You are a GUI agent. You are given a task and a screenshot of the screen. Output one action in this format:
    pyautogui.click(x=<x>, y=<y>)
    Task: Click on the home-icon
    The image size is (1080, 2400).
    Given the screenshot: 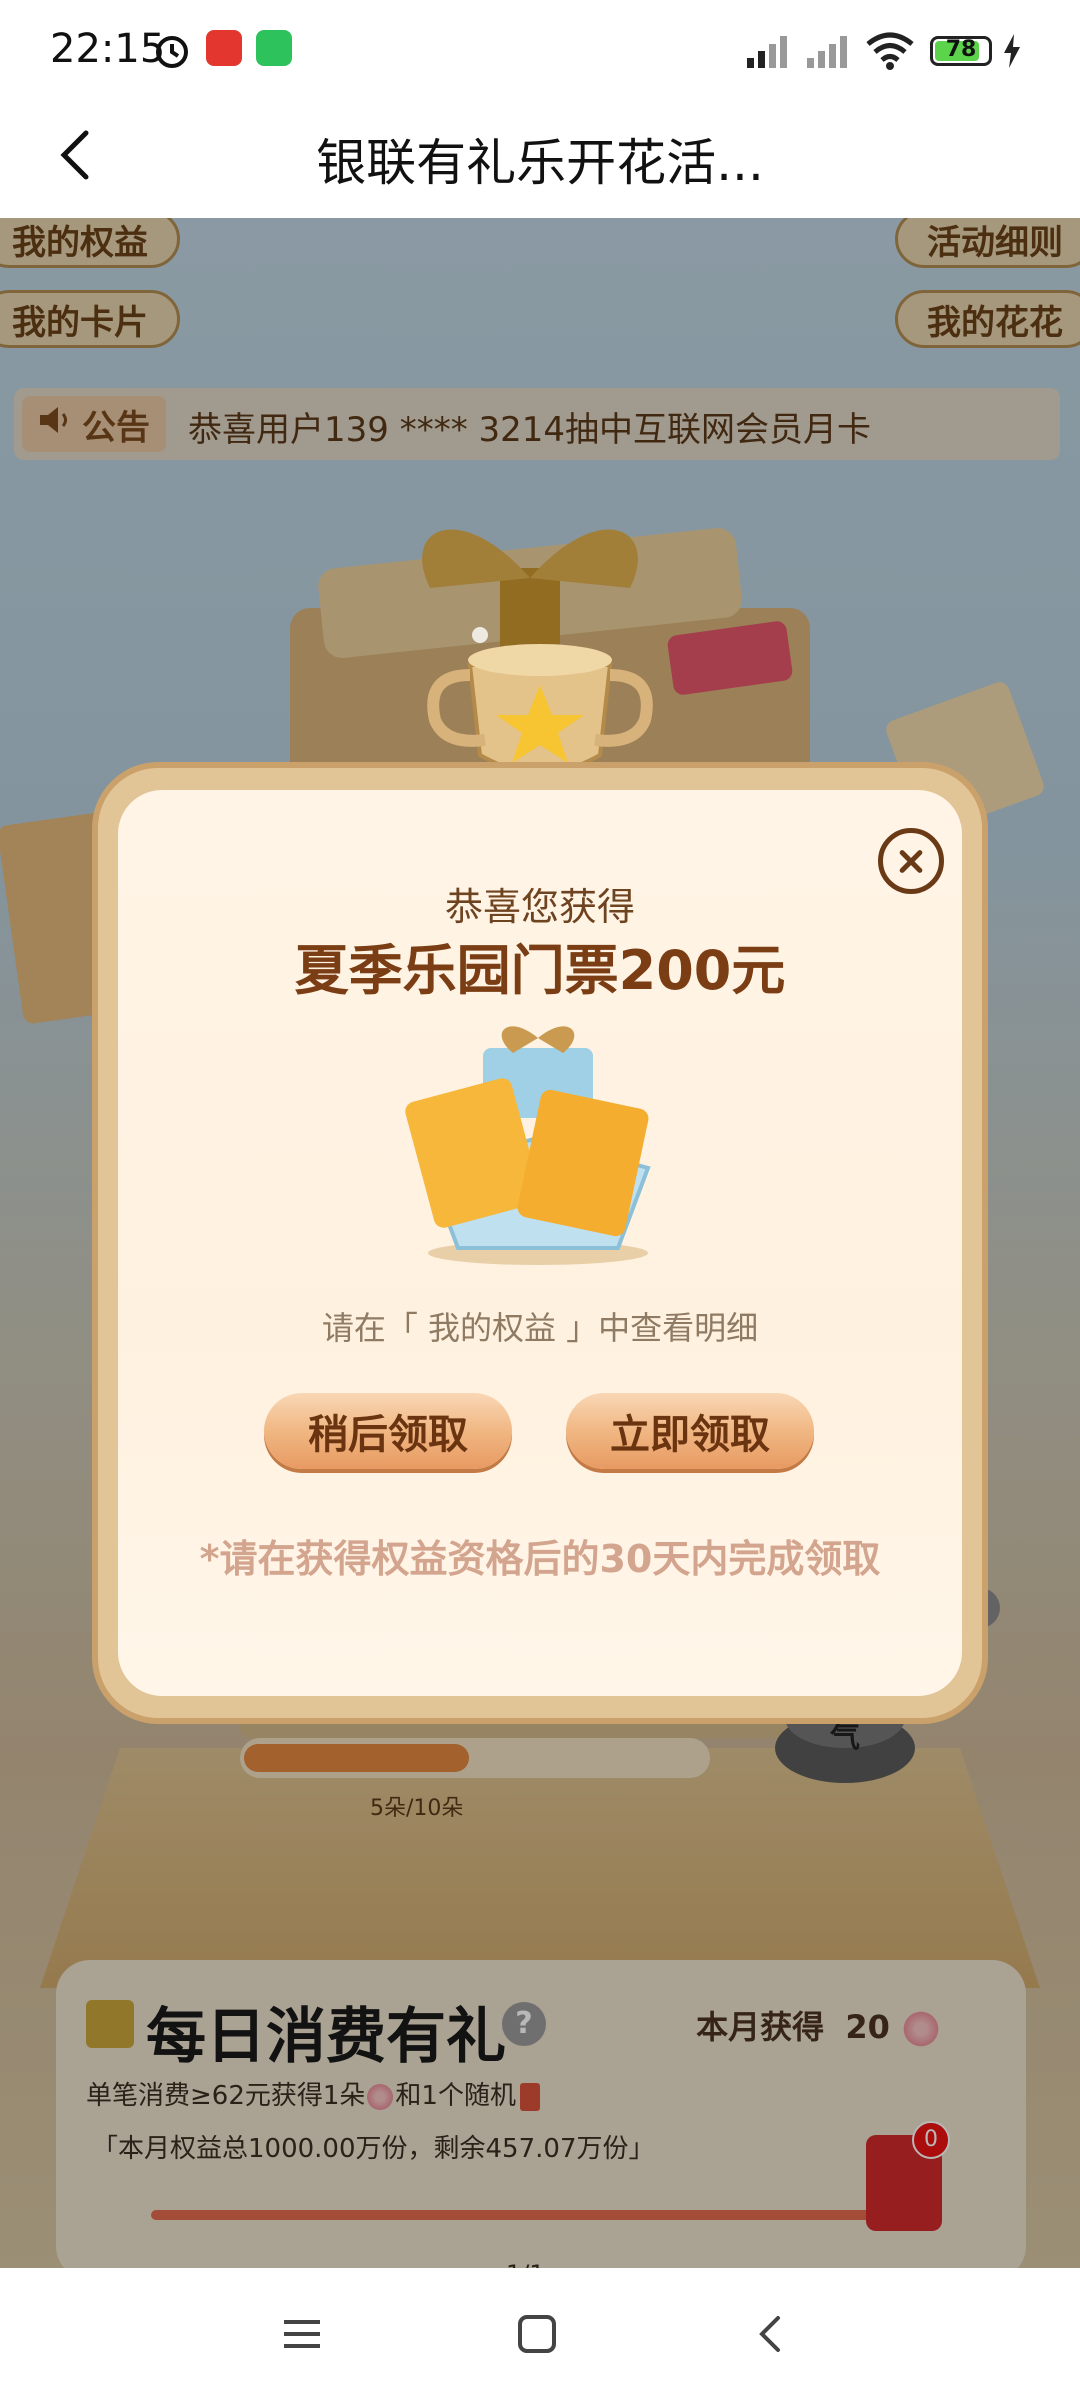 What is the action you would take?
    pyautogui.click(x=537, y=2336)
    